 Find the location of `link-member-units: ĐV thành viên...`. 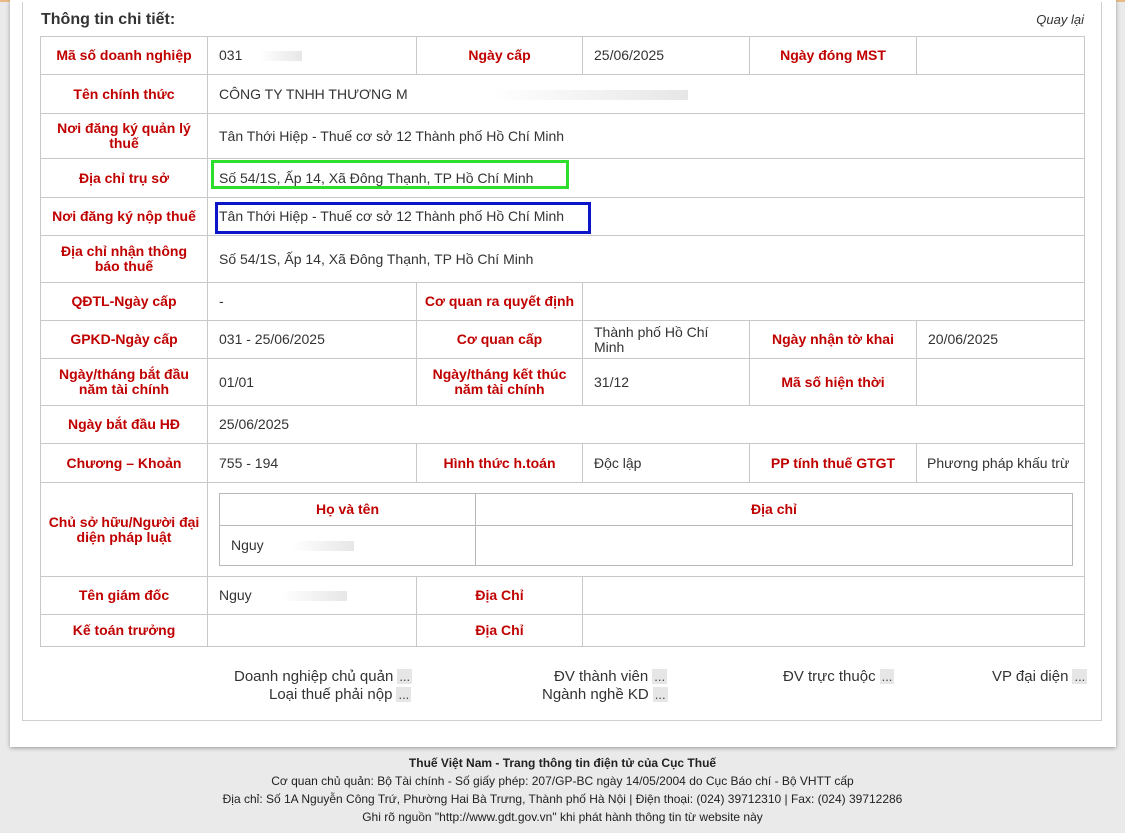

link-member-units: ĐV thành viên... is located at coordinates (611, 676).